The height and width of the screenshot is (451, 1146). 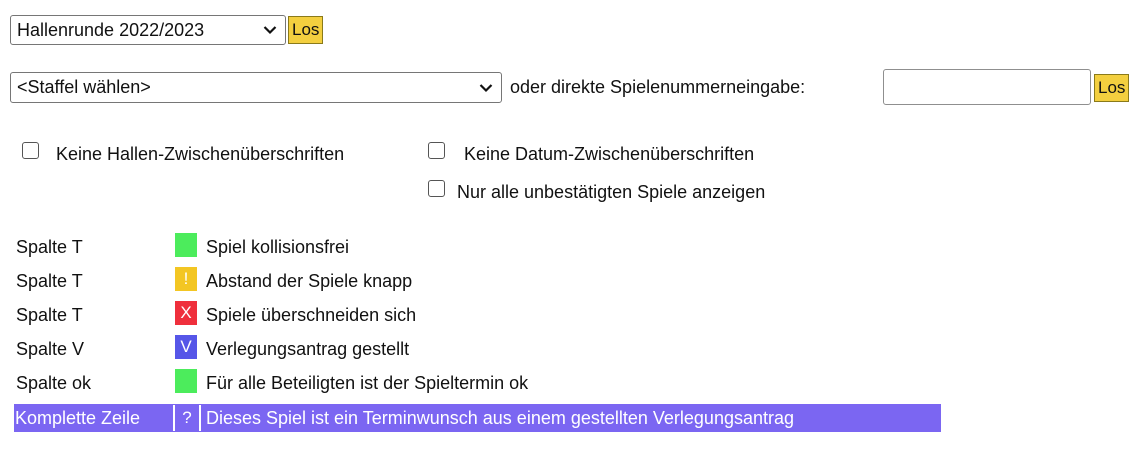 I want to click on game-number-go-button: Los, so click(x=1112, y=88).